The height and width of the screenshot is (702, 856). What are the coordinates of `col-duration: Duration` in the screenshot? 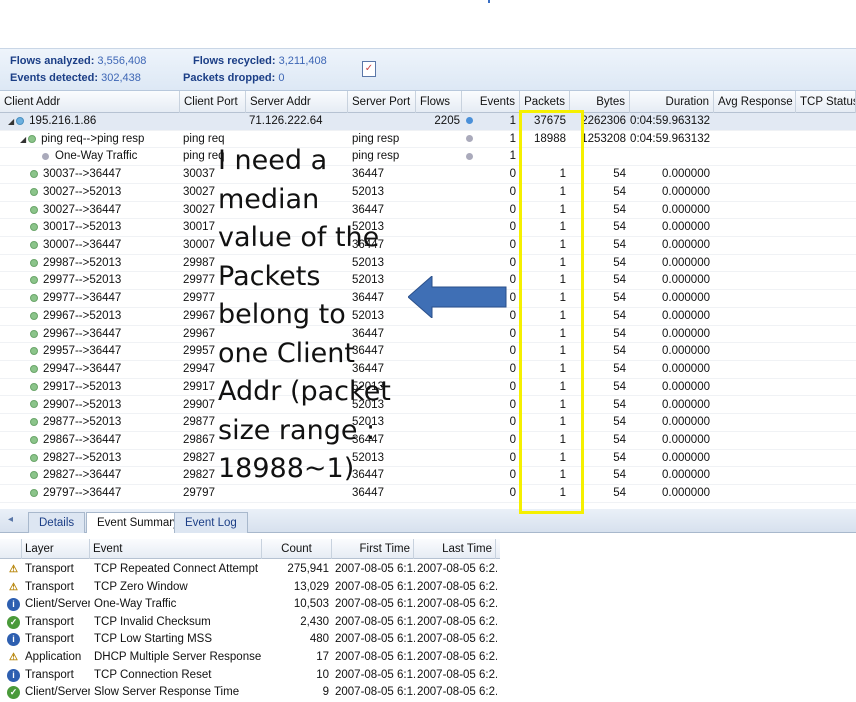 It's located at (672, 102).